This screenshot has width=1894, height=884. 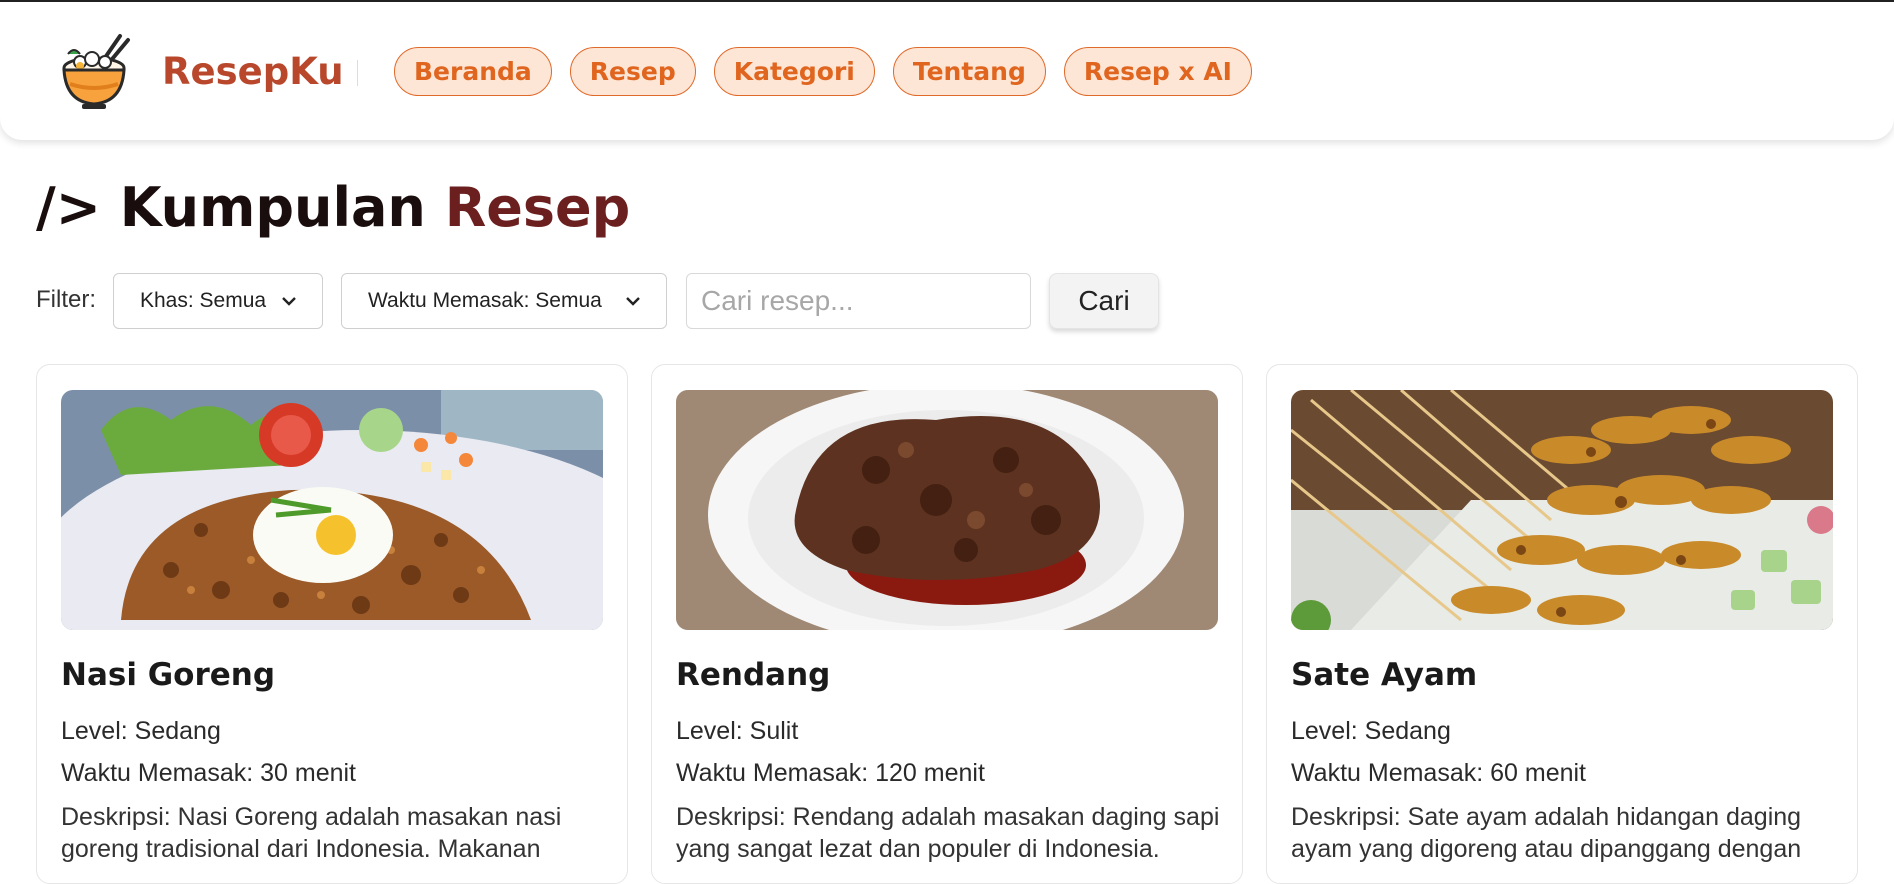 I want to click on page-title-prefix: /> Kumpulan, so click(x=231, y=207).